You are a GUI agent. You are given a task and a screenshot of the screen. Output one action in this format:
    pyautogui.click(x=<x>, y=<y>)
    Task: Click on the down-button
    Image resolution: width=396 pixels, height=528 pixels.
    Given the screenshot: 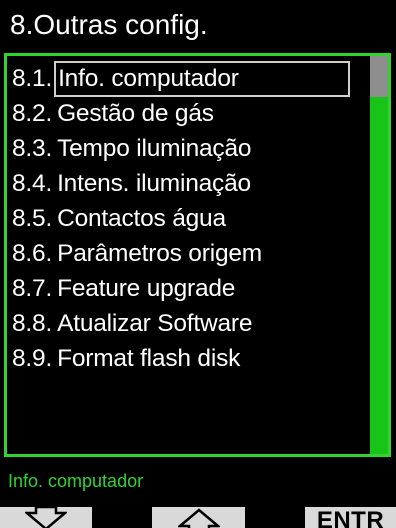 What is the action you would take?
    pyautogui.click(x=46, y=517)
    